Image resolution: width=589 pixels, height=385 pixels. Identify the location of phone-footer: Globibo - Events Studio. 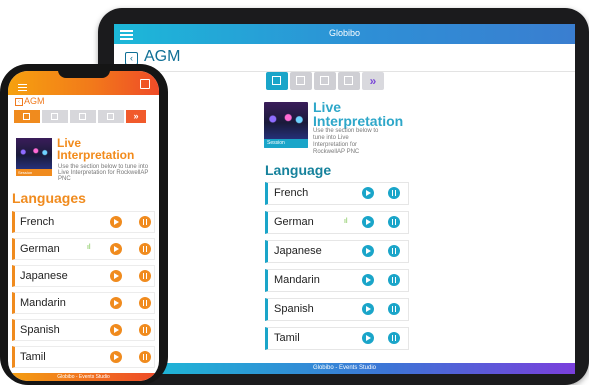
(83, 377).